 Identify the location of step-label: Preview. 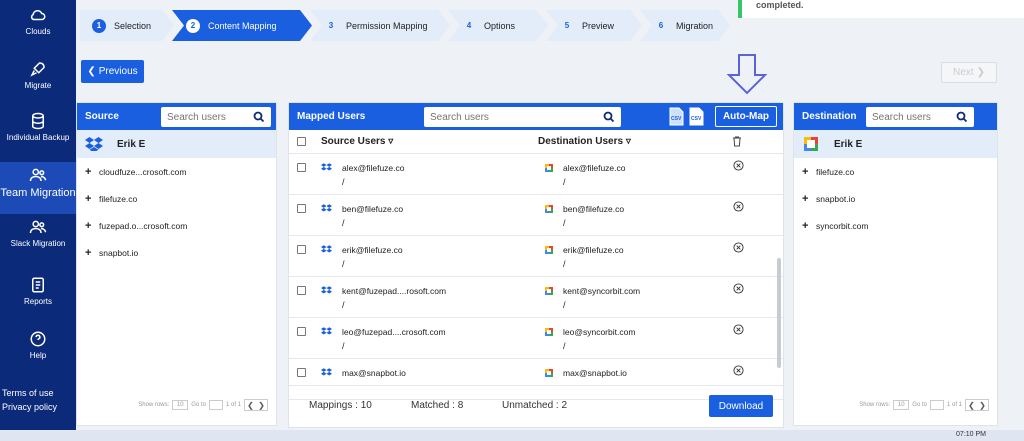
(598, 25).